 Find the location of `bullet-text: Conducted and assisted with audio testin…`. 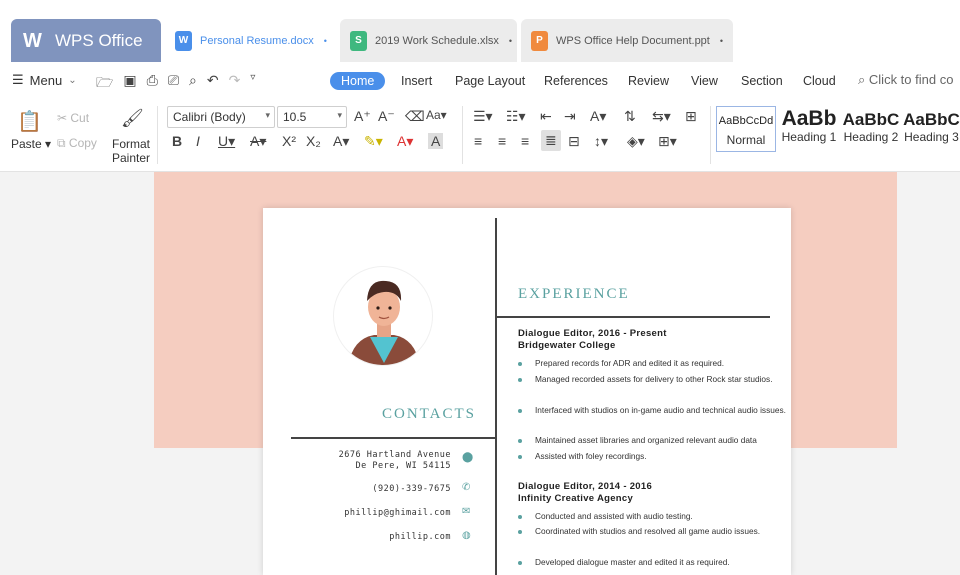

bullet-text: Conducted and assisted with audio testin… is located at coordinates (614, 516).